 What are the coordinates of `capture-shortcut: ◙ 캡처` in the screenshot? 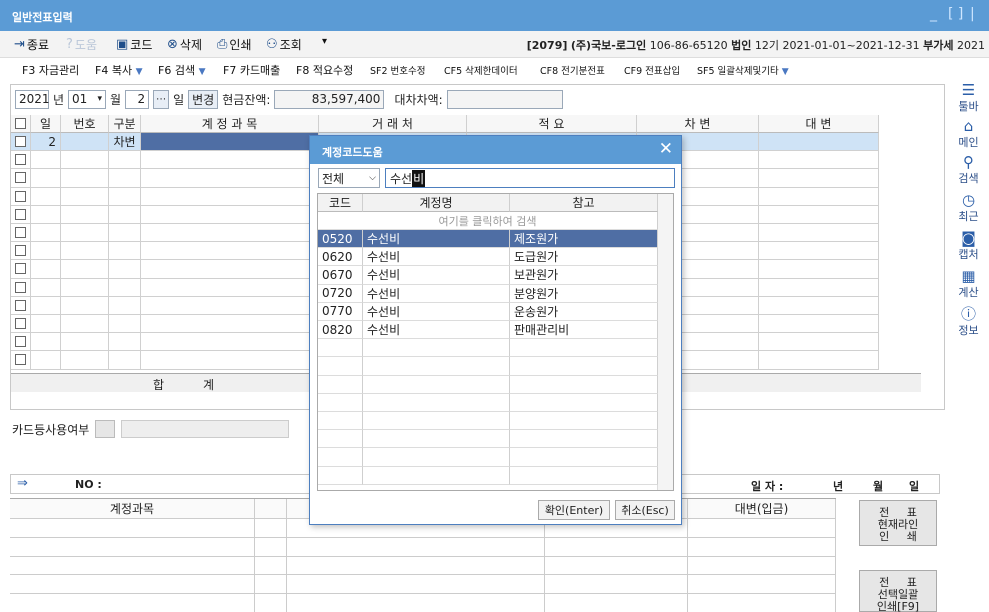 It's located at (968, 246).